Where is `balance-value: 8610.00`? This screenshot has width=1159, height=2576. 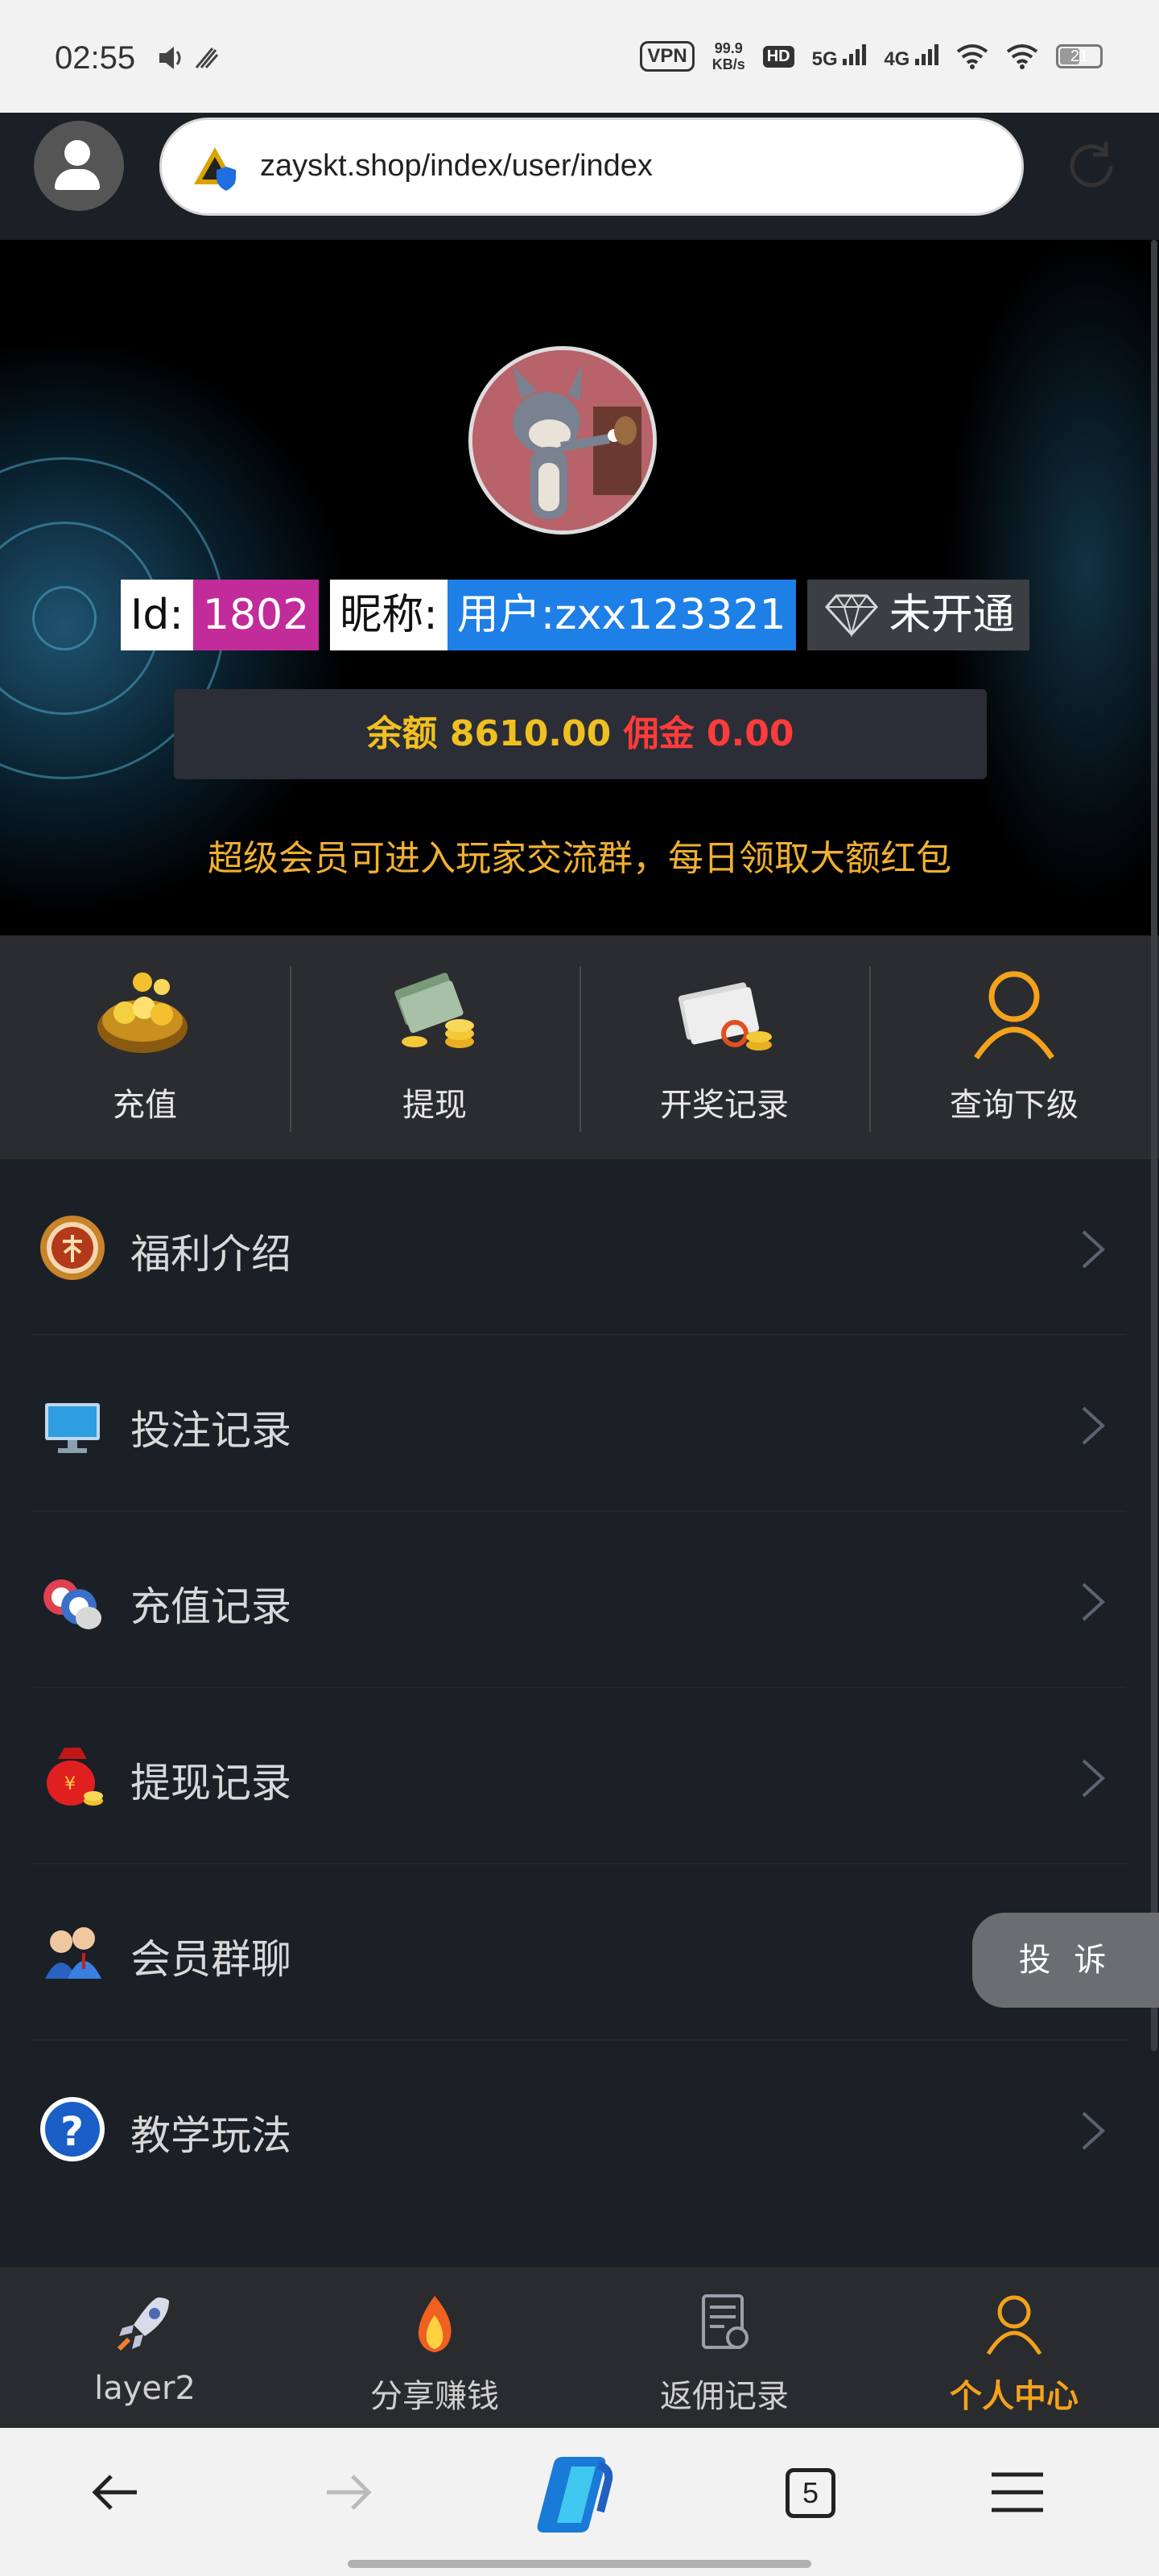
balance-value: 8610.00 is located at coordinates (530, 733).